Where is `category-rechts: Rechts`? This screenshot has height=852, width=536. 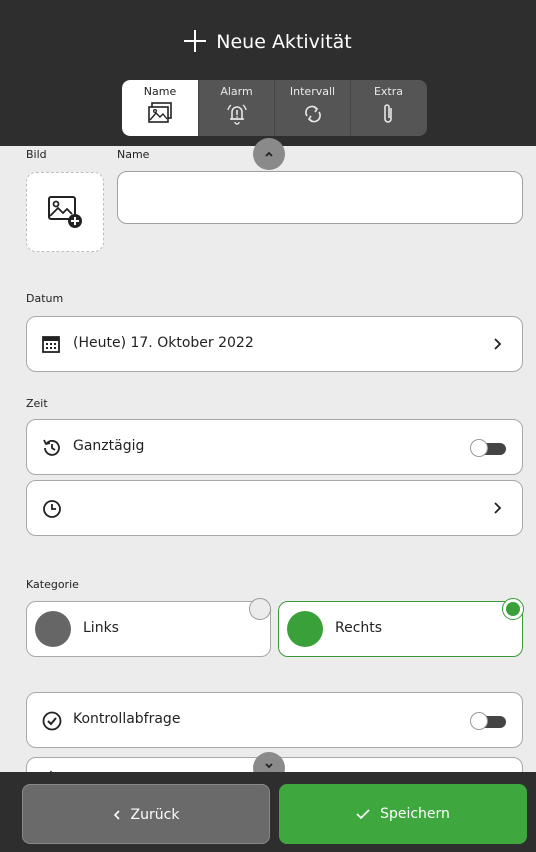 category-rechts: Rechts is located at coordinates (400, 629).